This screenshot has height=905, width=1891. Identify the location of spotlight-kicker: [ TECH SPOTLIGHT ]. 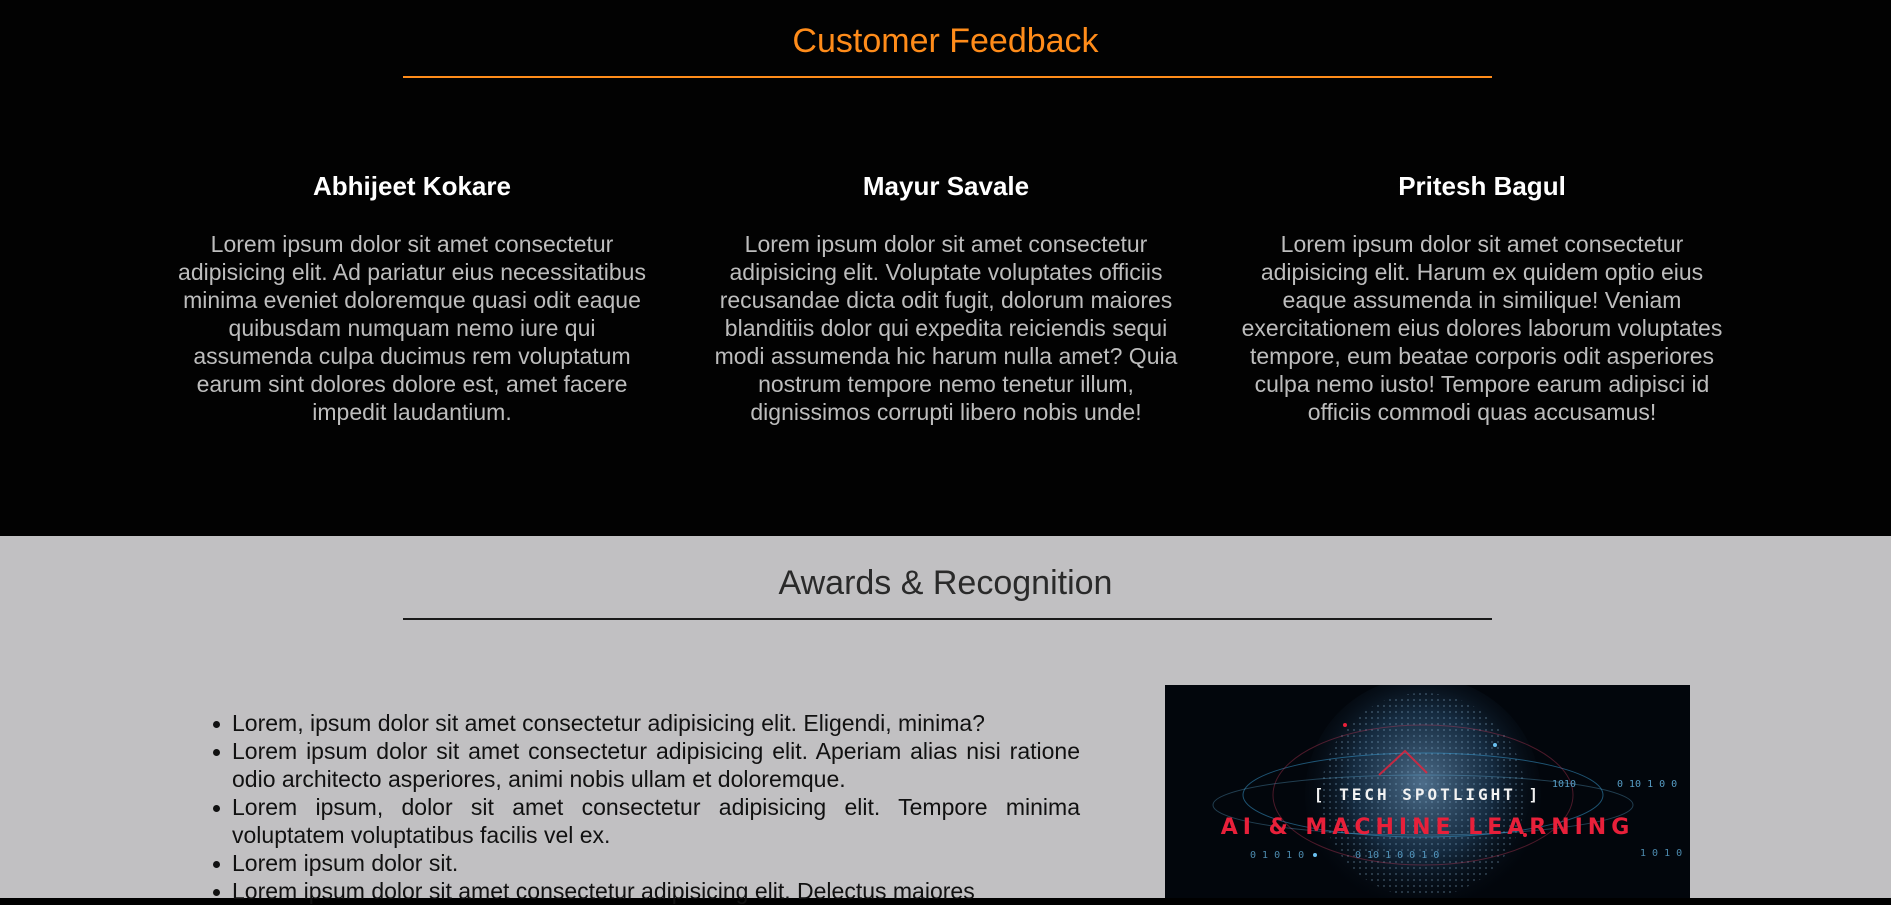
(1427, 794).